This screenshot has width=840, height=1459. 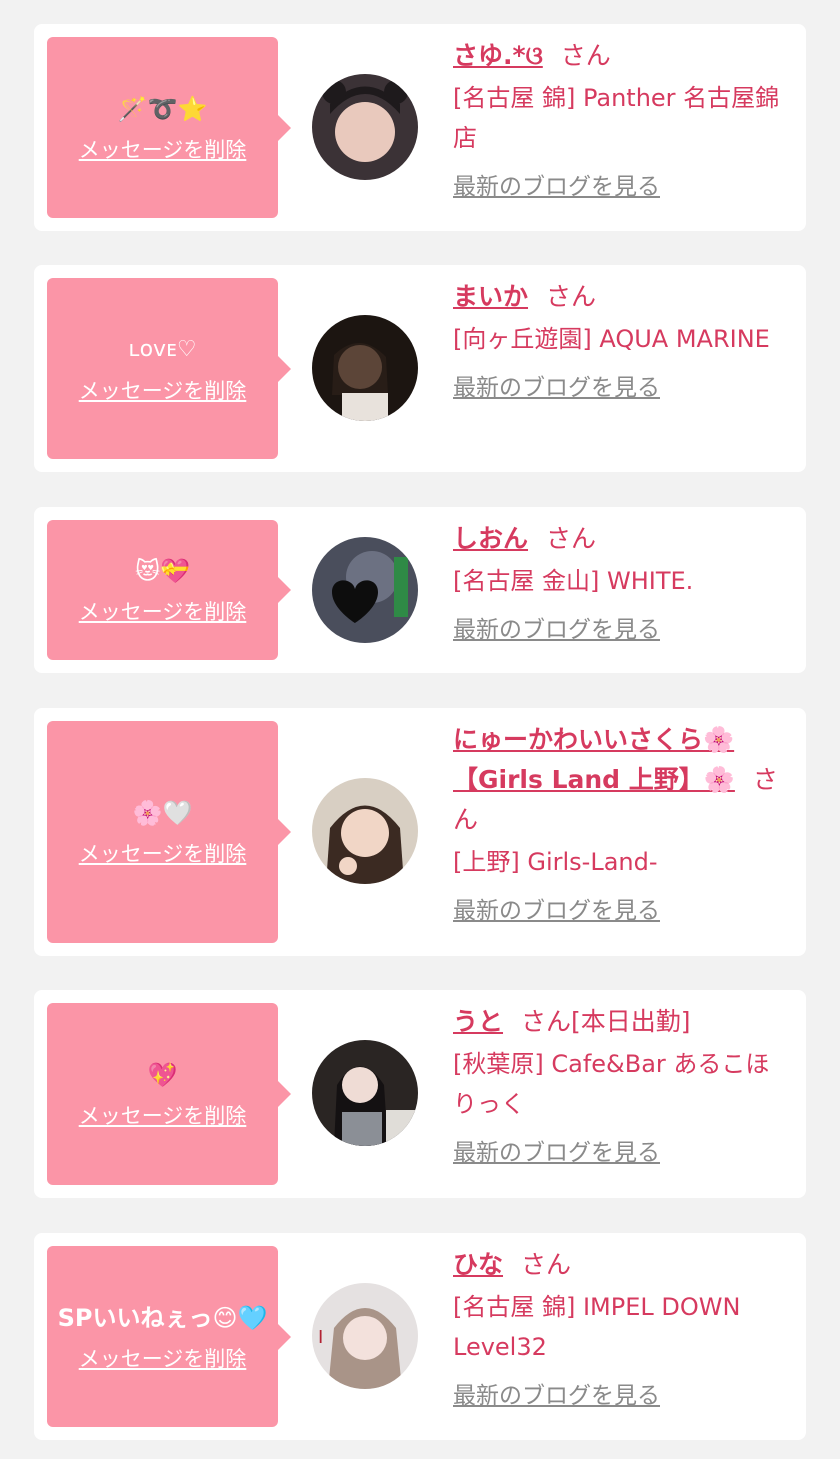 I want to click on message-text: 🪄➰⭐️, so click(x=162, y=108).